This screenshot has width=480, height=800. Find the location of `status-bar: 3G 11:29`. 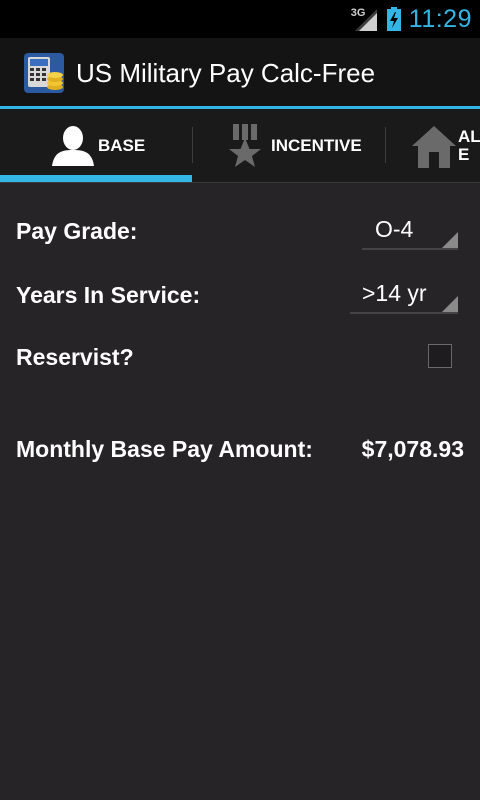

status-bar: 3G 11:29 is located at coordinates (240, 19).